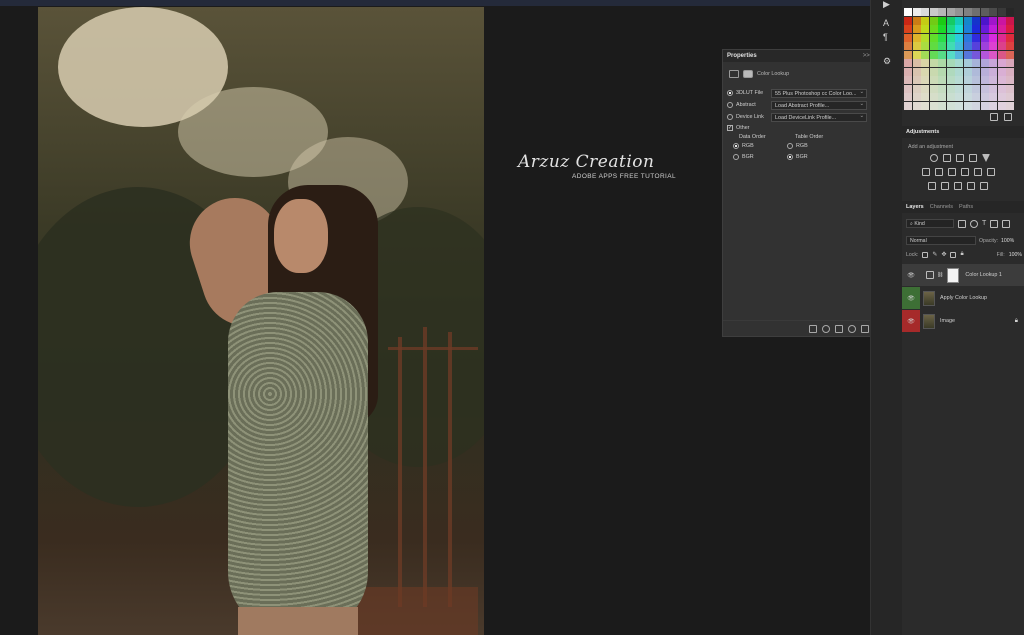  Describe the element at coordinates (925, 254) in the screenshot. I see `lock-transparency-icon` at that location.